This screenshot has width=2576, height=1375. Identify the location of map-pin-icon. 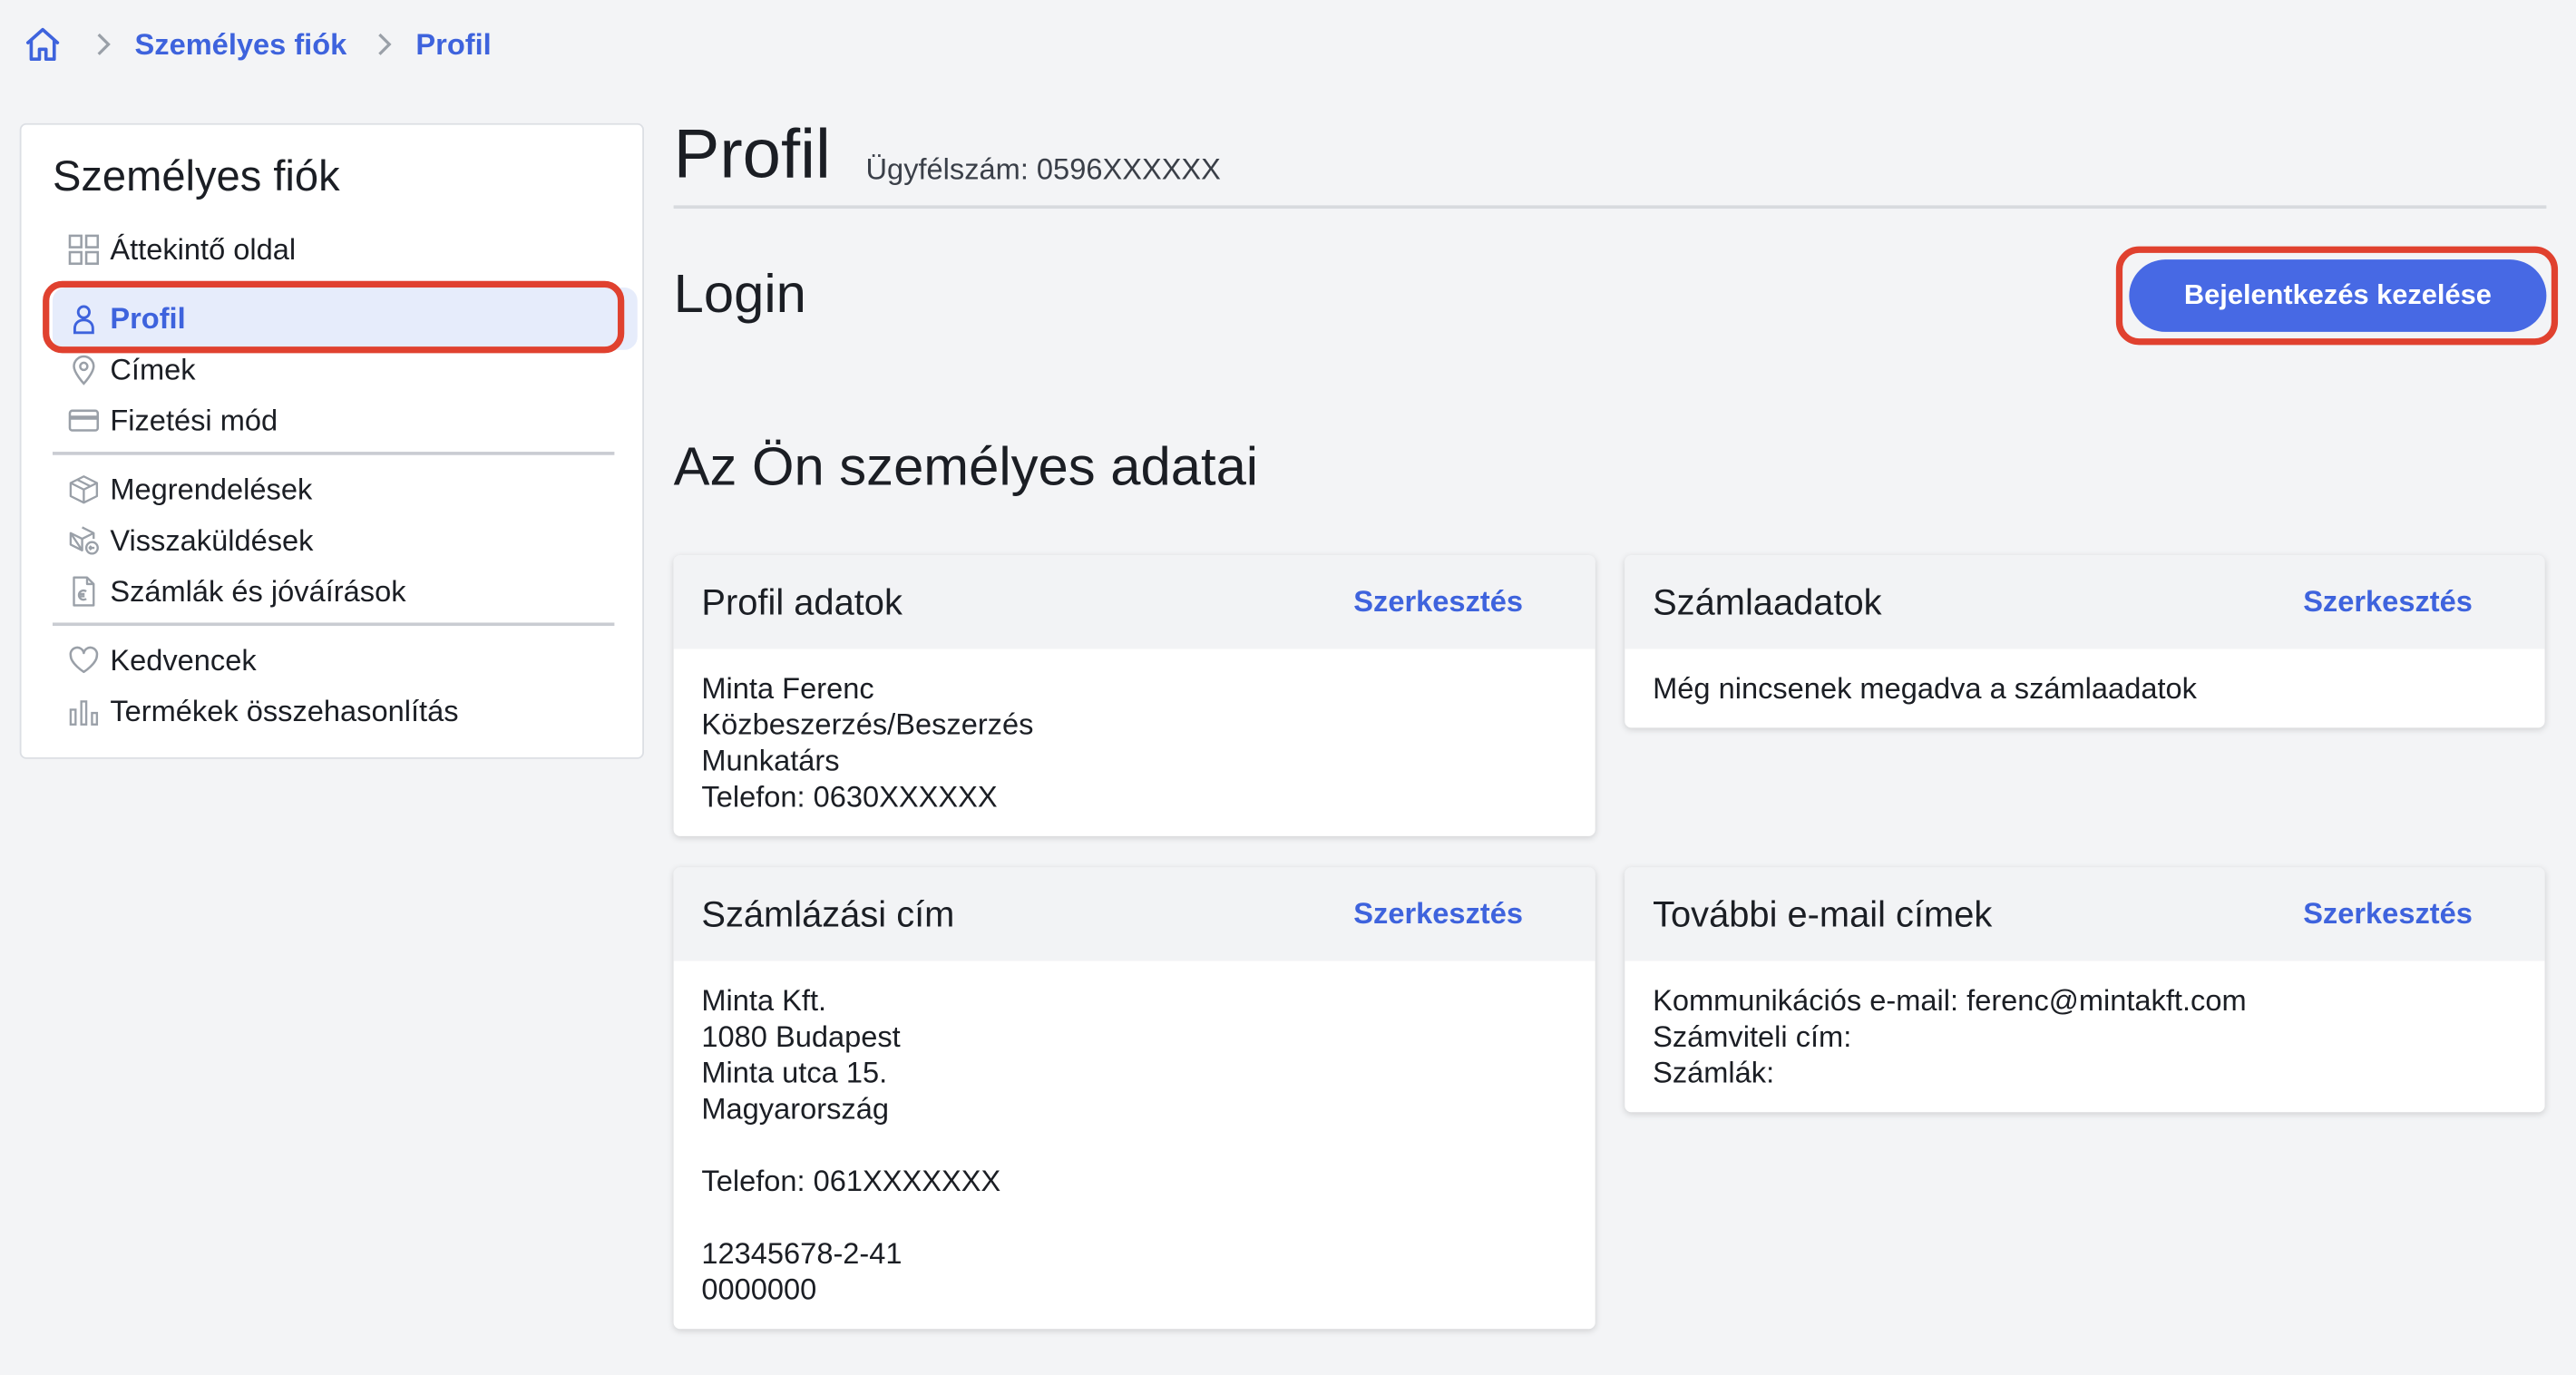
(83, 370).